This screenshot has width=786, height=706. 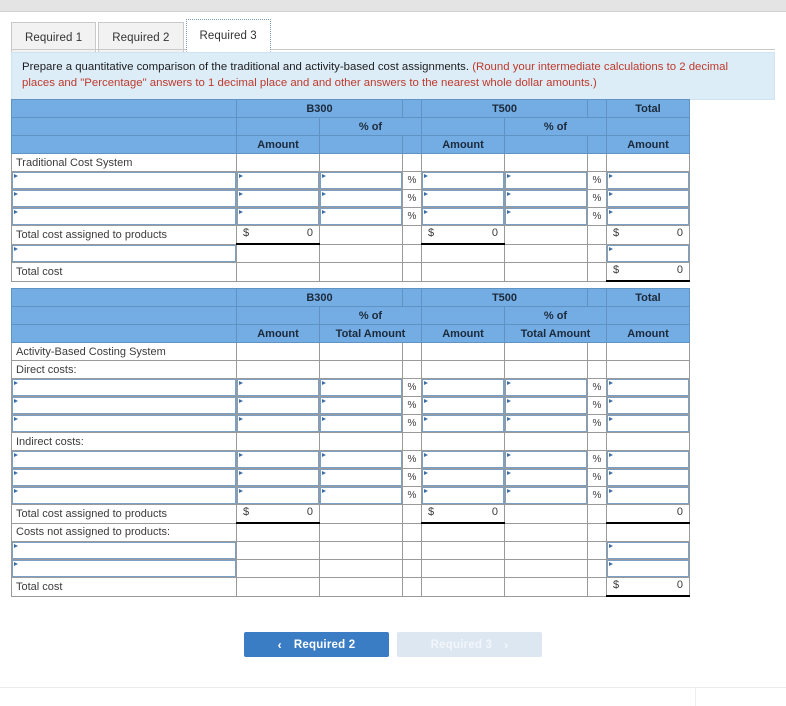 I want to click on tab-required-3: Required 3, so click(x=228, y=35).